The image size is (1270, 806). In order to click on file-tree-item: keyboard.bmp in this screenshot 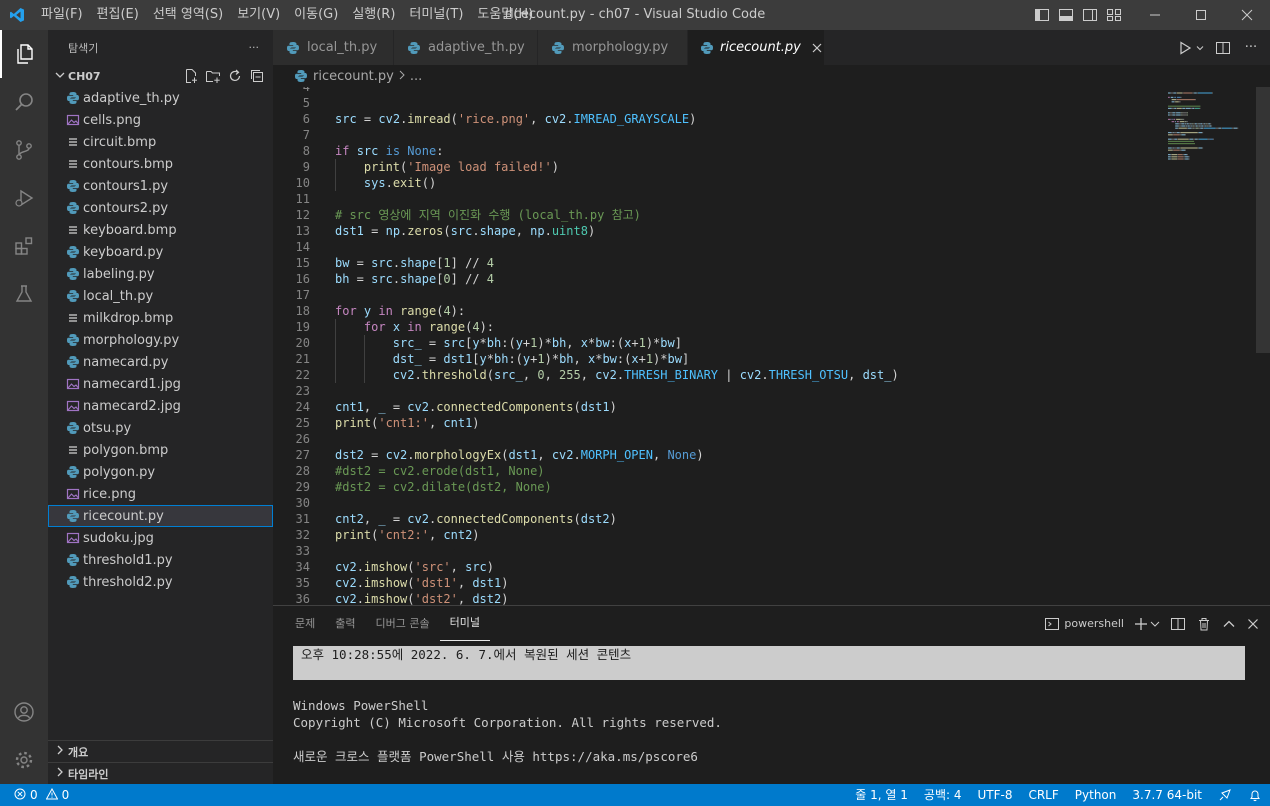, I will do `click(160, 230)`.